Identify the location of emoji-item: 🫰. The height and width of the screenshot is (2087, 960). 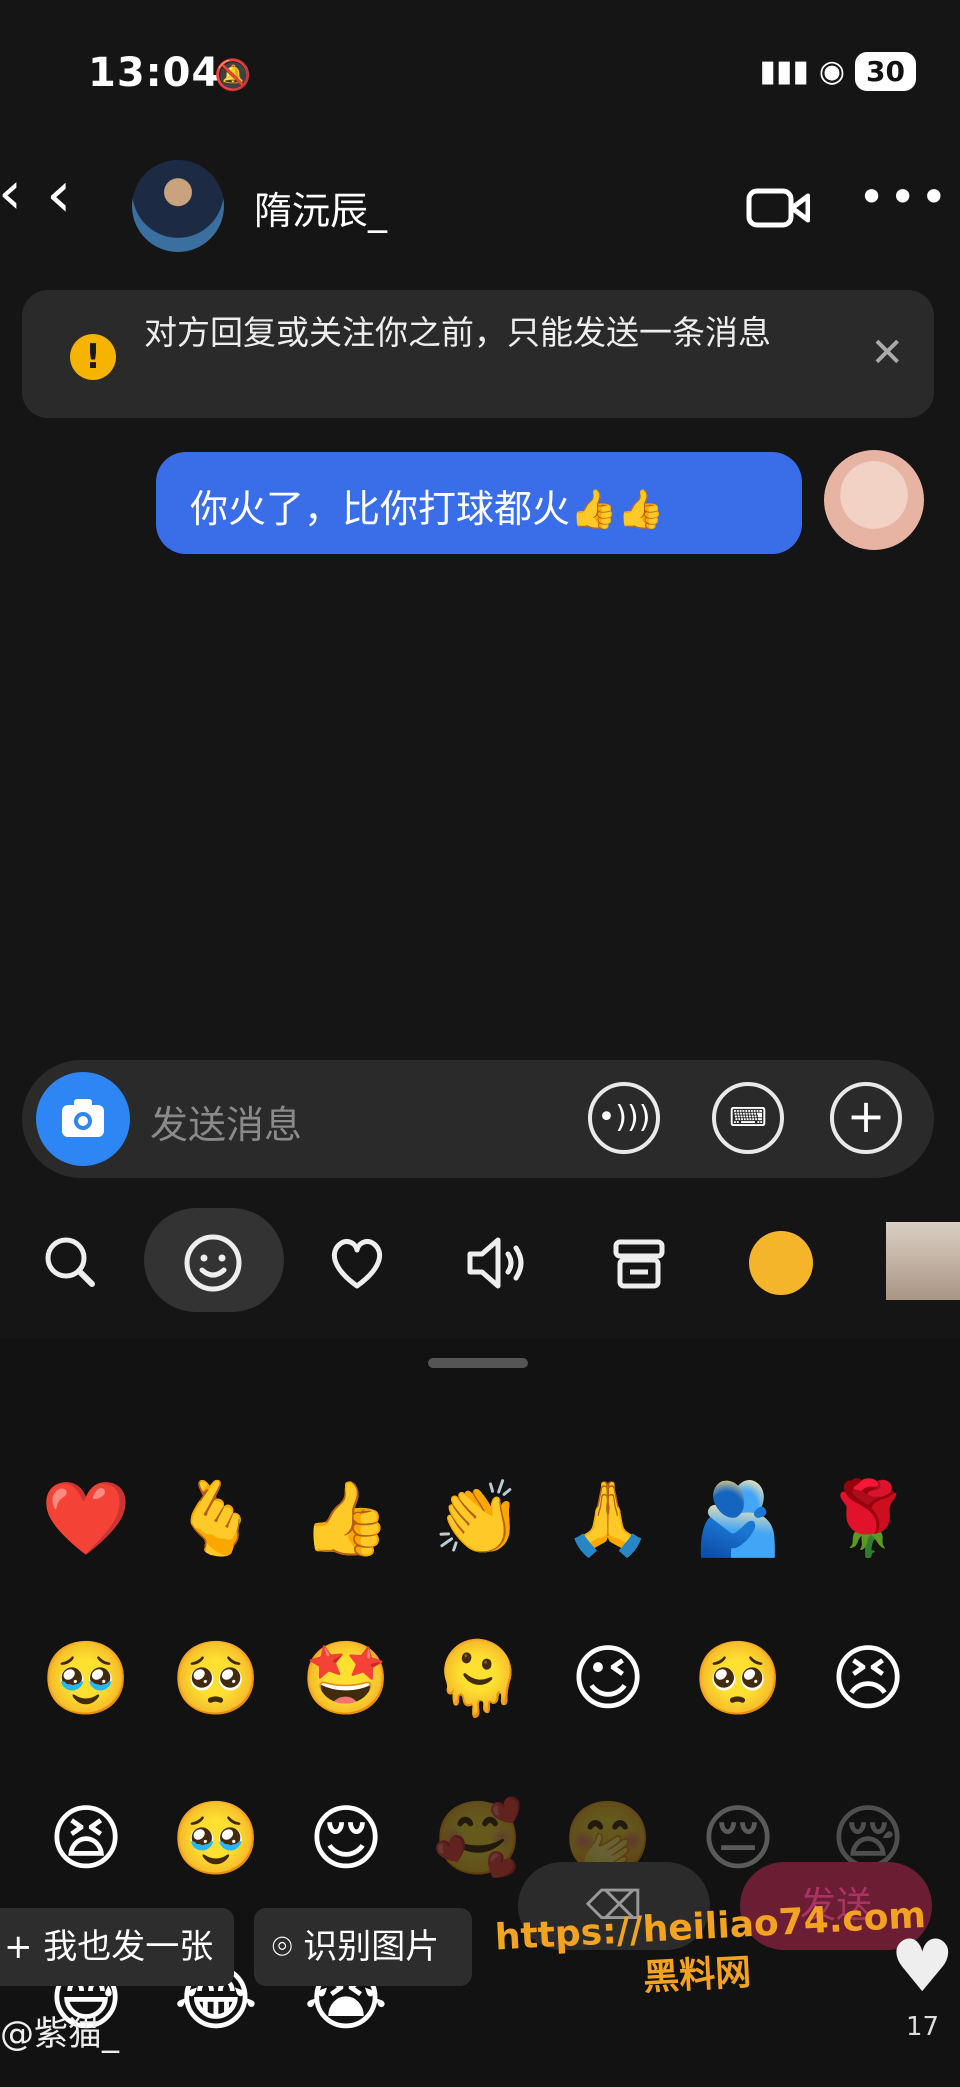
(216, 1518).